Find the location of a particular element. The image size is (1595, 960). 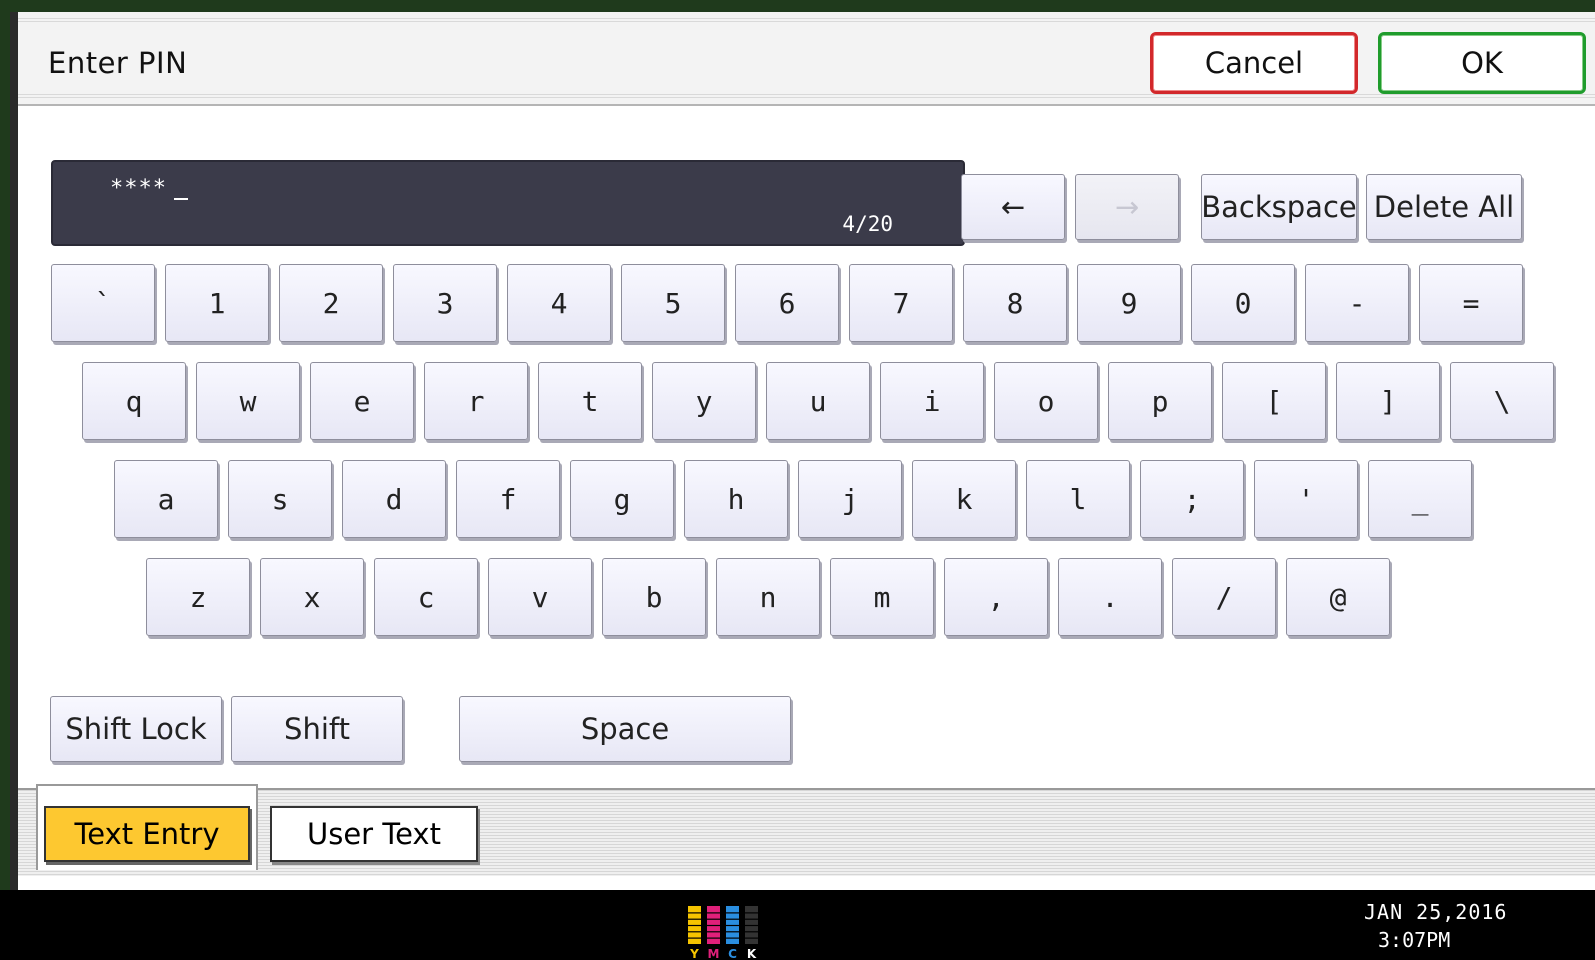

title-bar-stripes is located at coordinates (806, 21).